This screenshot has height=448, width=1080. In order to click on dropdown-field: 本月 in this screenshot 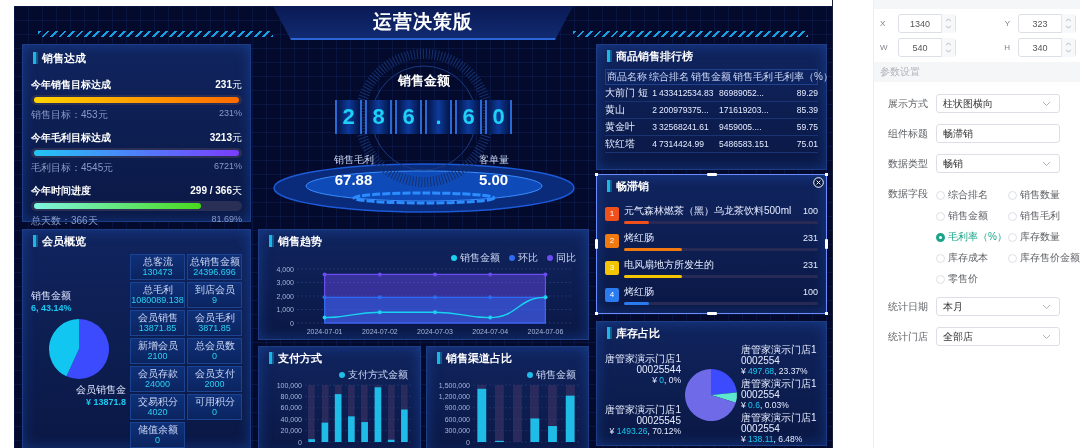, I will do `click(998, 306)`.